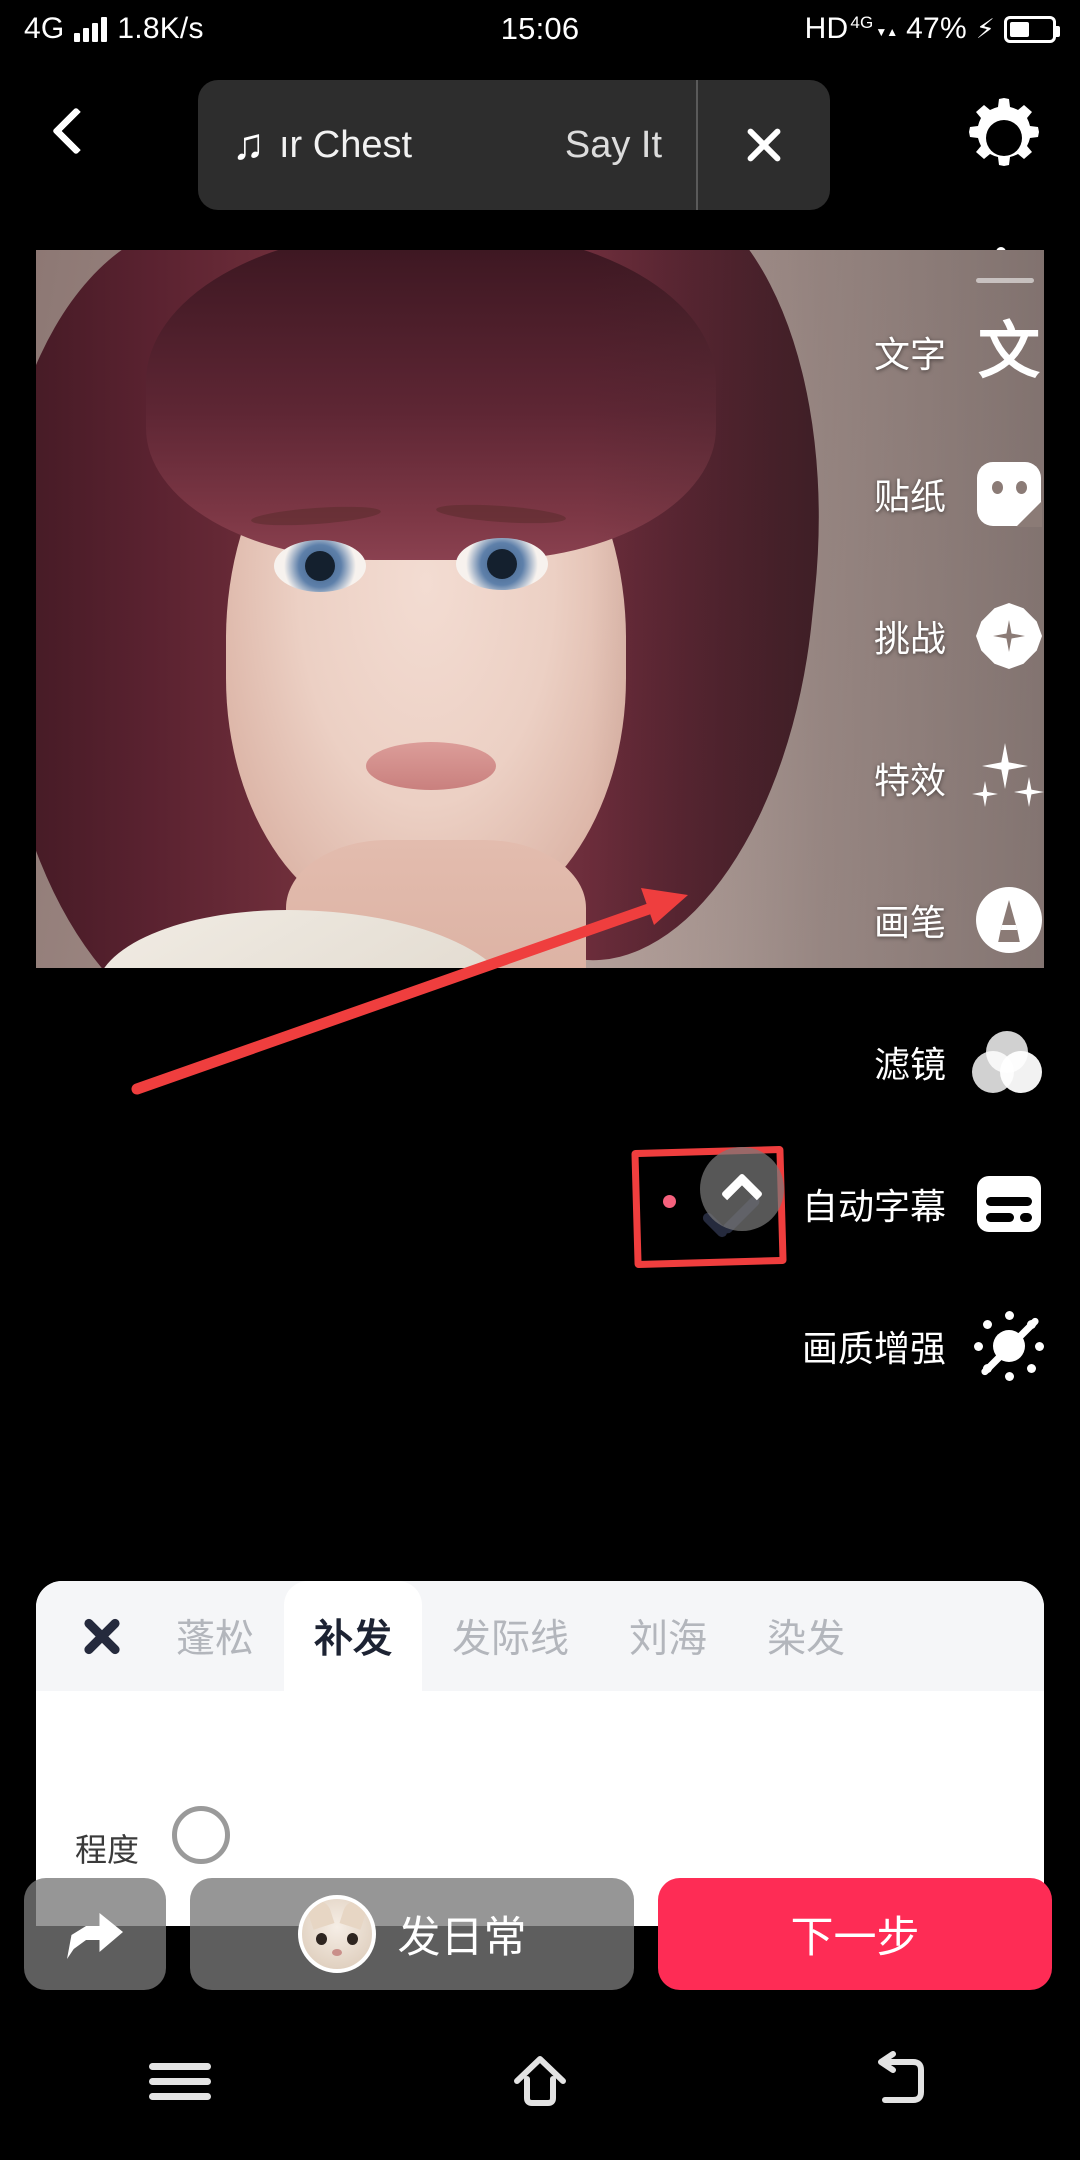 This screenshot has height=2160, width=1080. I want to click on tool-item-sticker: 贴纸, so click(915, 494).